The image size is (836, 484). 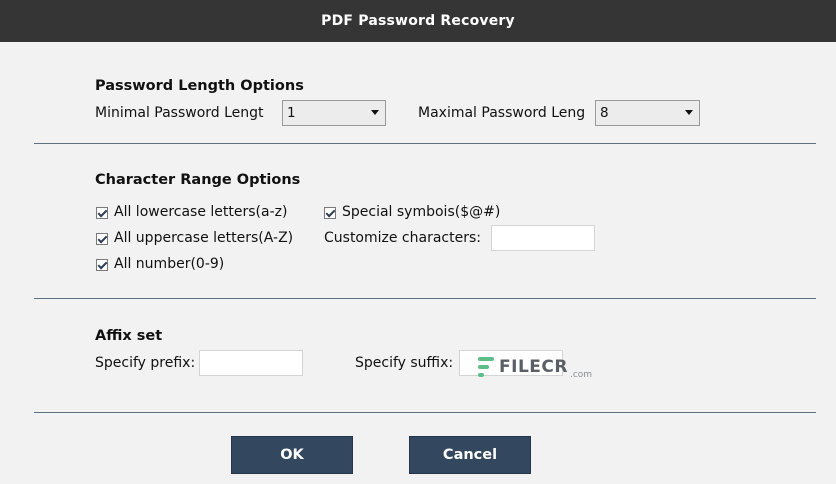 What do you see at coordinates (604, 113) in the screenshot?
I see `max-length-value: 8` at bounding box center [604, 113].